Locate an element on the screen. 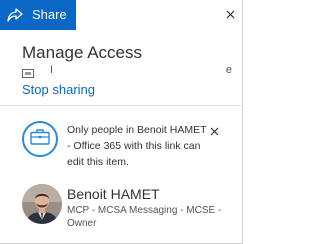  permission-text: I is located at coordinates (52, 70).